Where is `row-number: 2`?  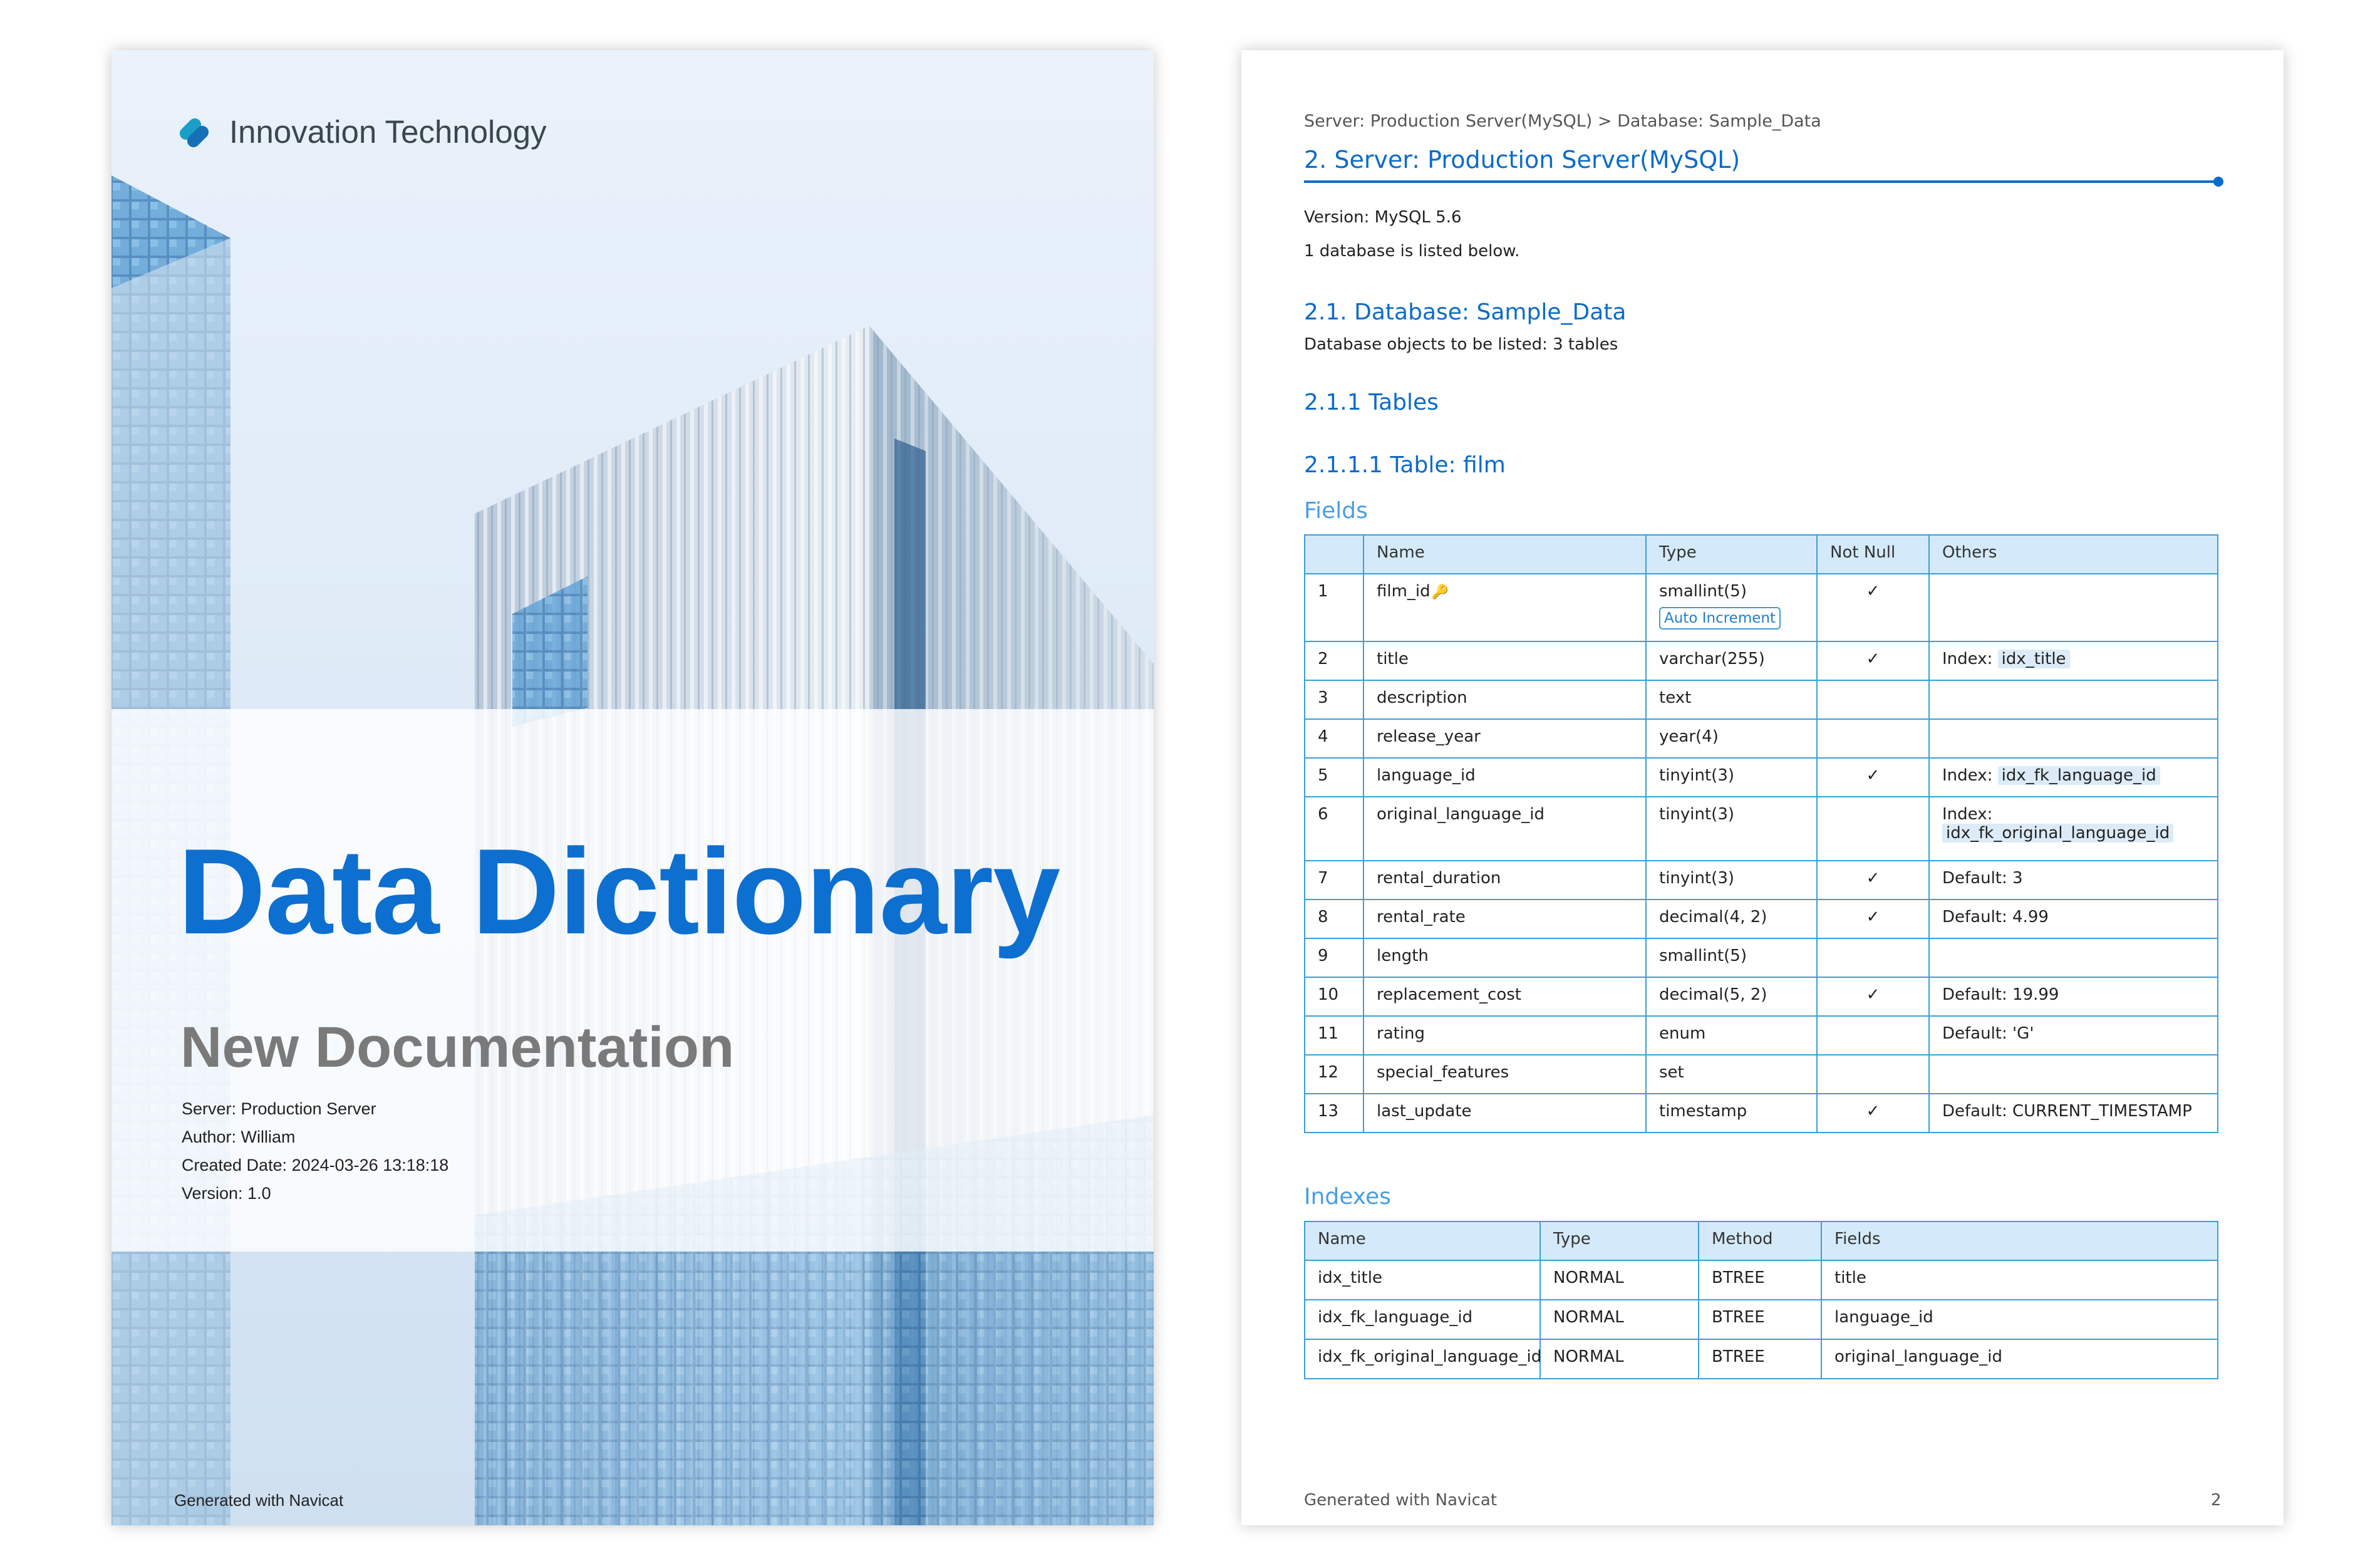 row-number: 2 is located at coordinates (1334, 661).